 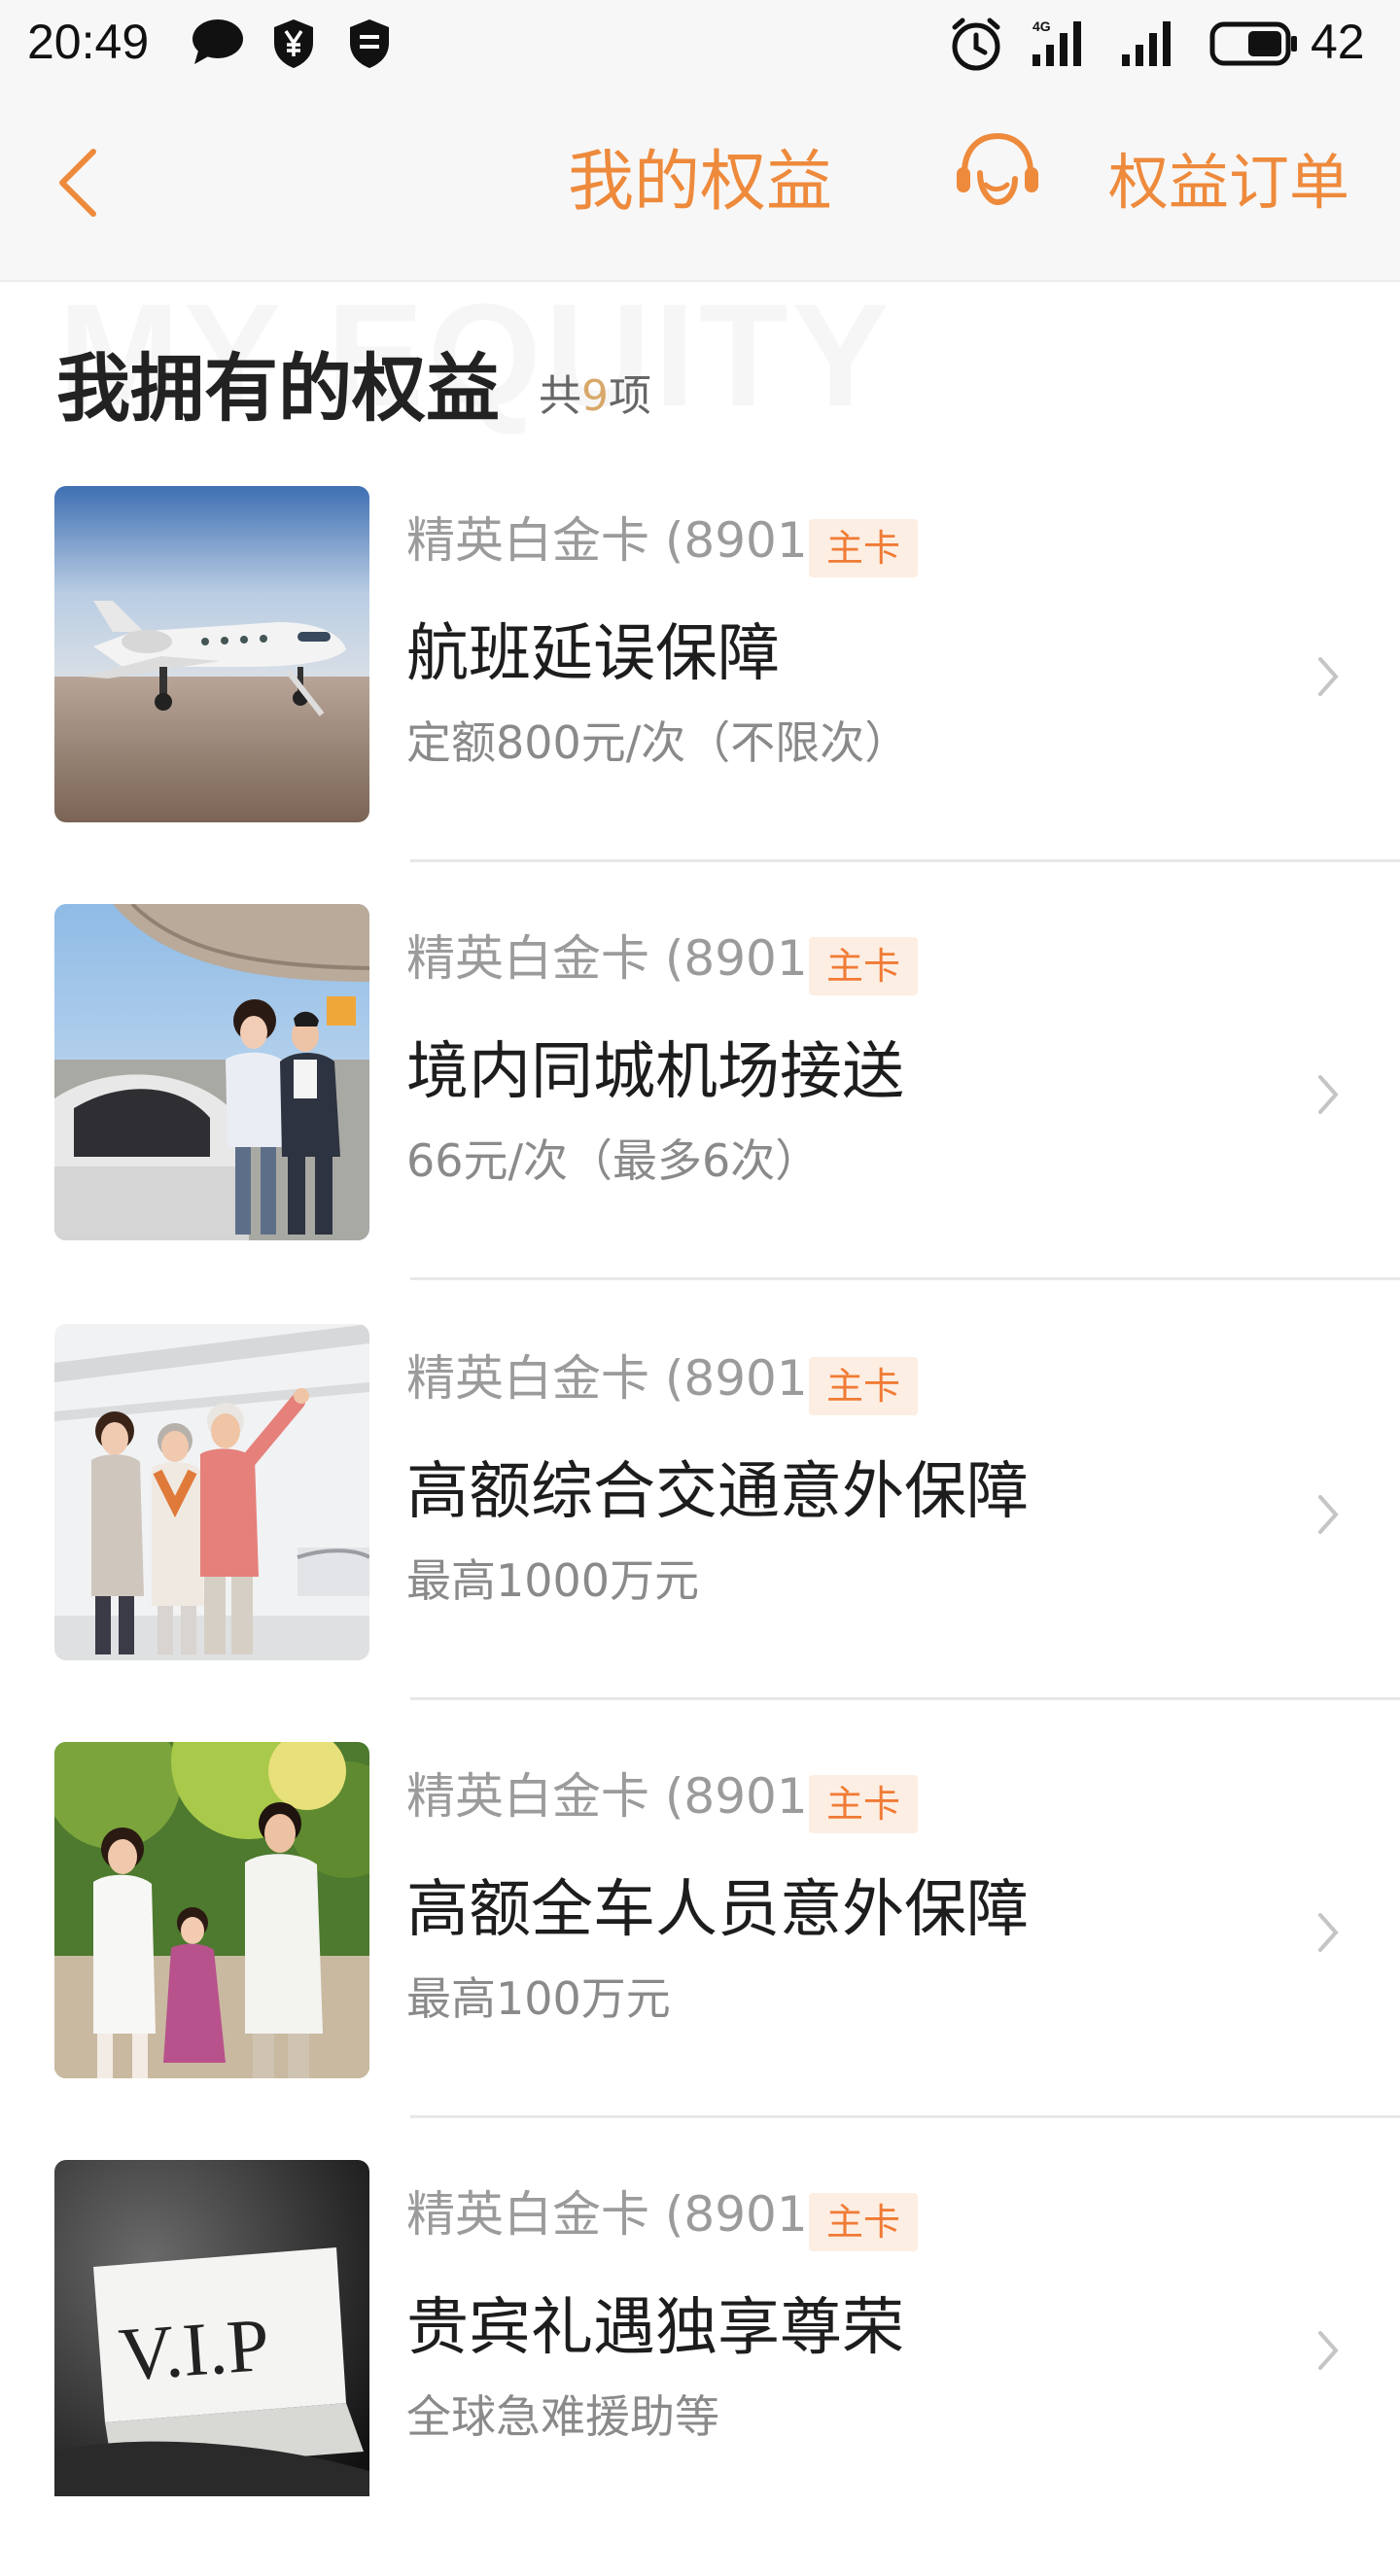 I want to click on orders-link: 权益订单, so click(x=1228, y=183).